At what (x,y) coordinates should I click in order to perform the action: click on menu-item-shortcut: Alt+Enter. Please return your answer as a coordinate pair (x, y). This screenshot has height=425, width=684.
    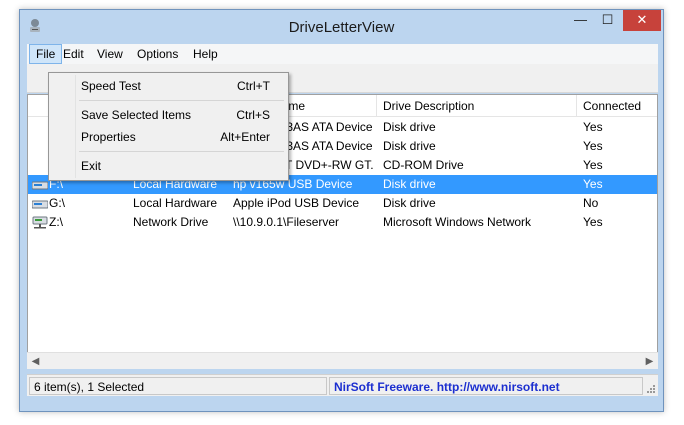
    Looking at the image, I should click on (245, 137).